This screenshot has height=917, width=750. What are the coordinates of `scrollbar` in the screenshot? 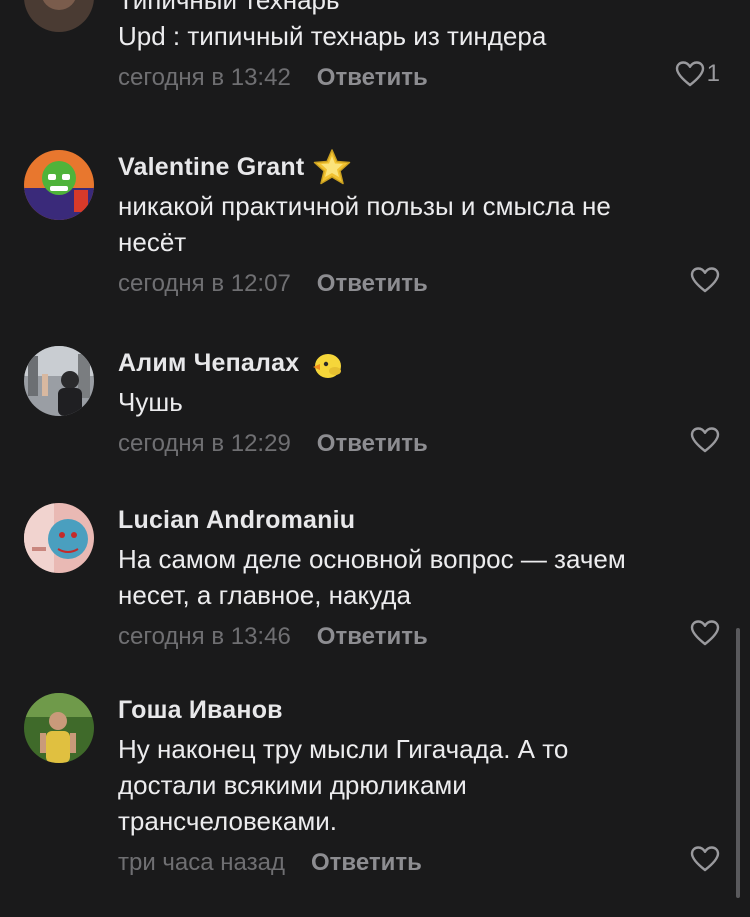 It's located at (738, 763).